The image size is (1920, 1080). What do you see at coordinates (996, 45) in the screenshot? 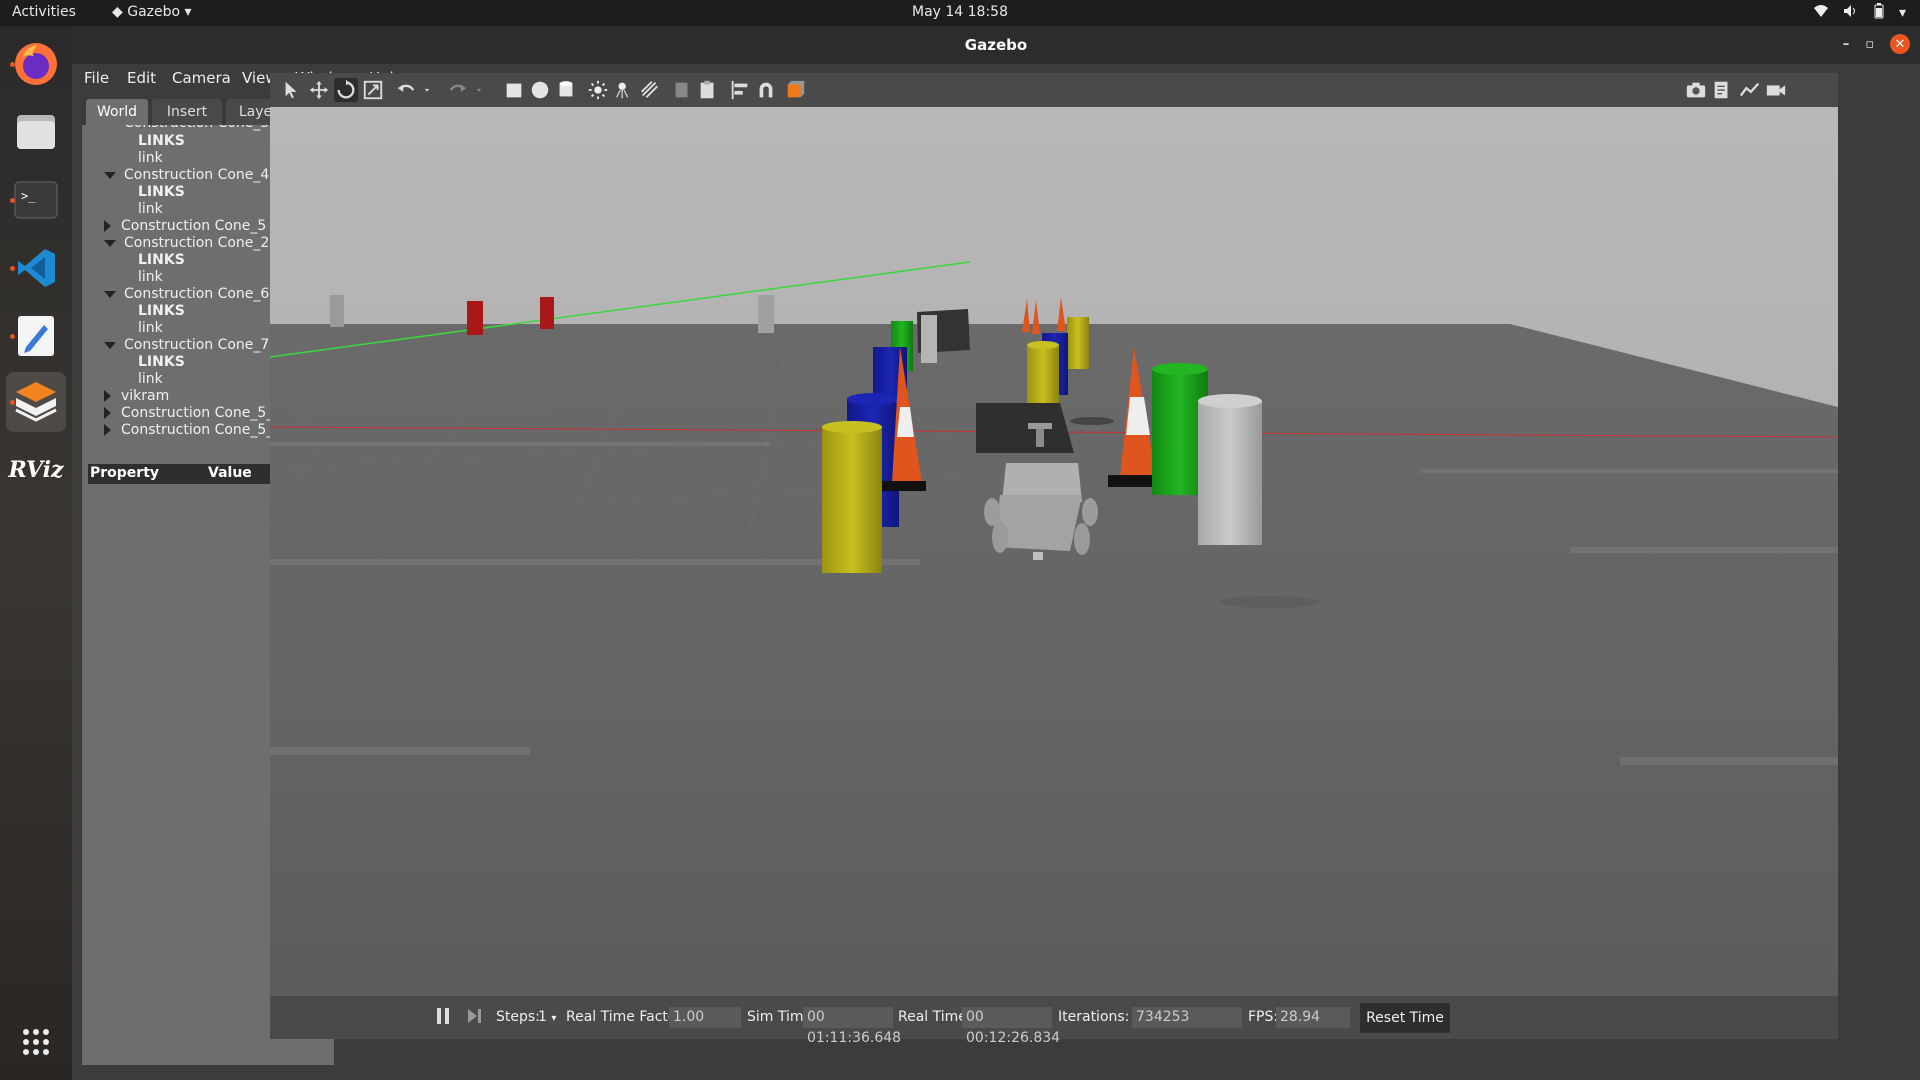
I see `window-titlebar: Gazebo – ▫ ✕` at bounding box center [996, 45].